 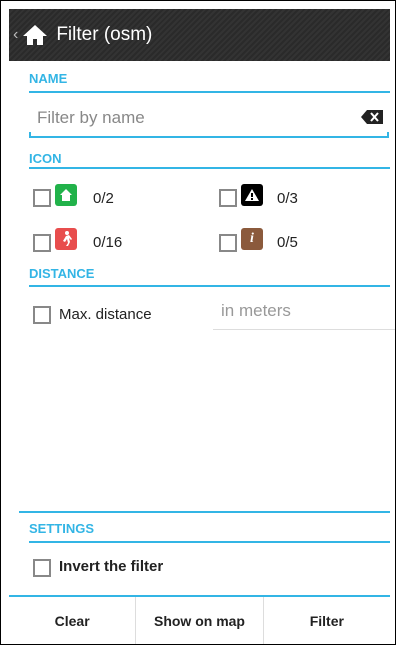 I want to click on show-on-map-button: Show on map, so click(x=200, y=620).